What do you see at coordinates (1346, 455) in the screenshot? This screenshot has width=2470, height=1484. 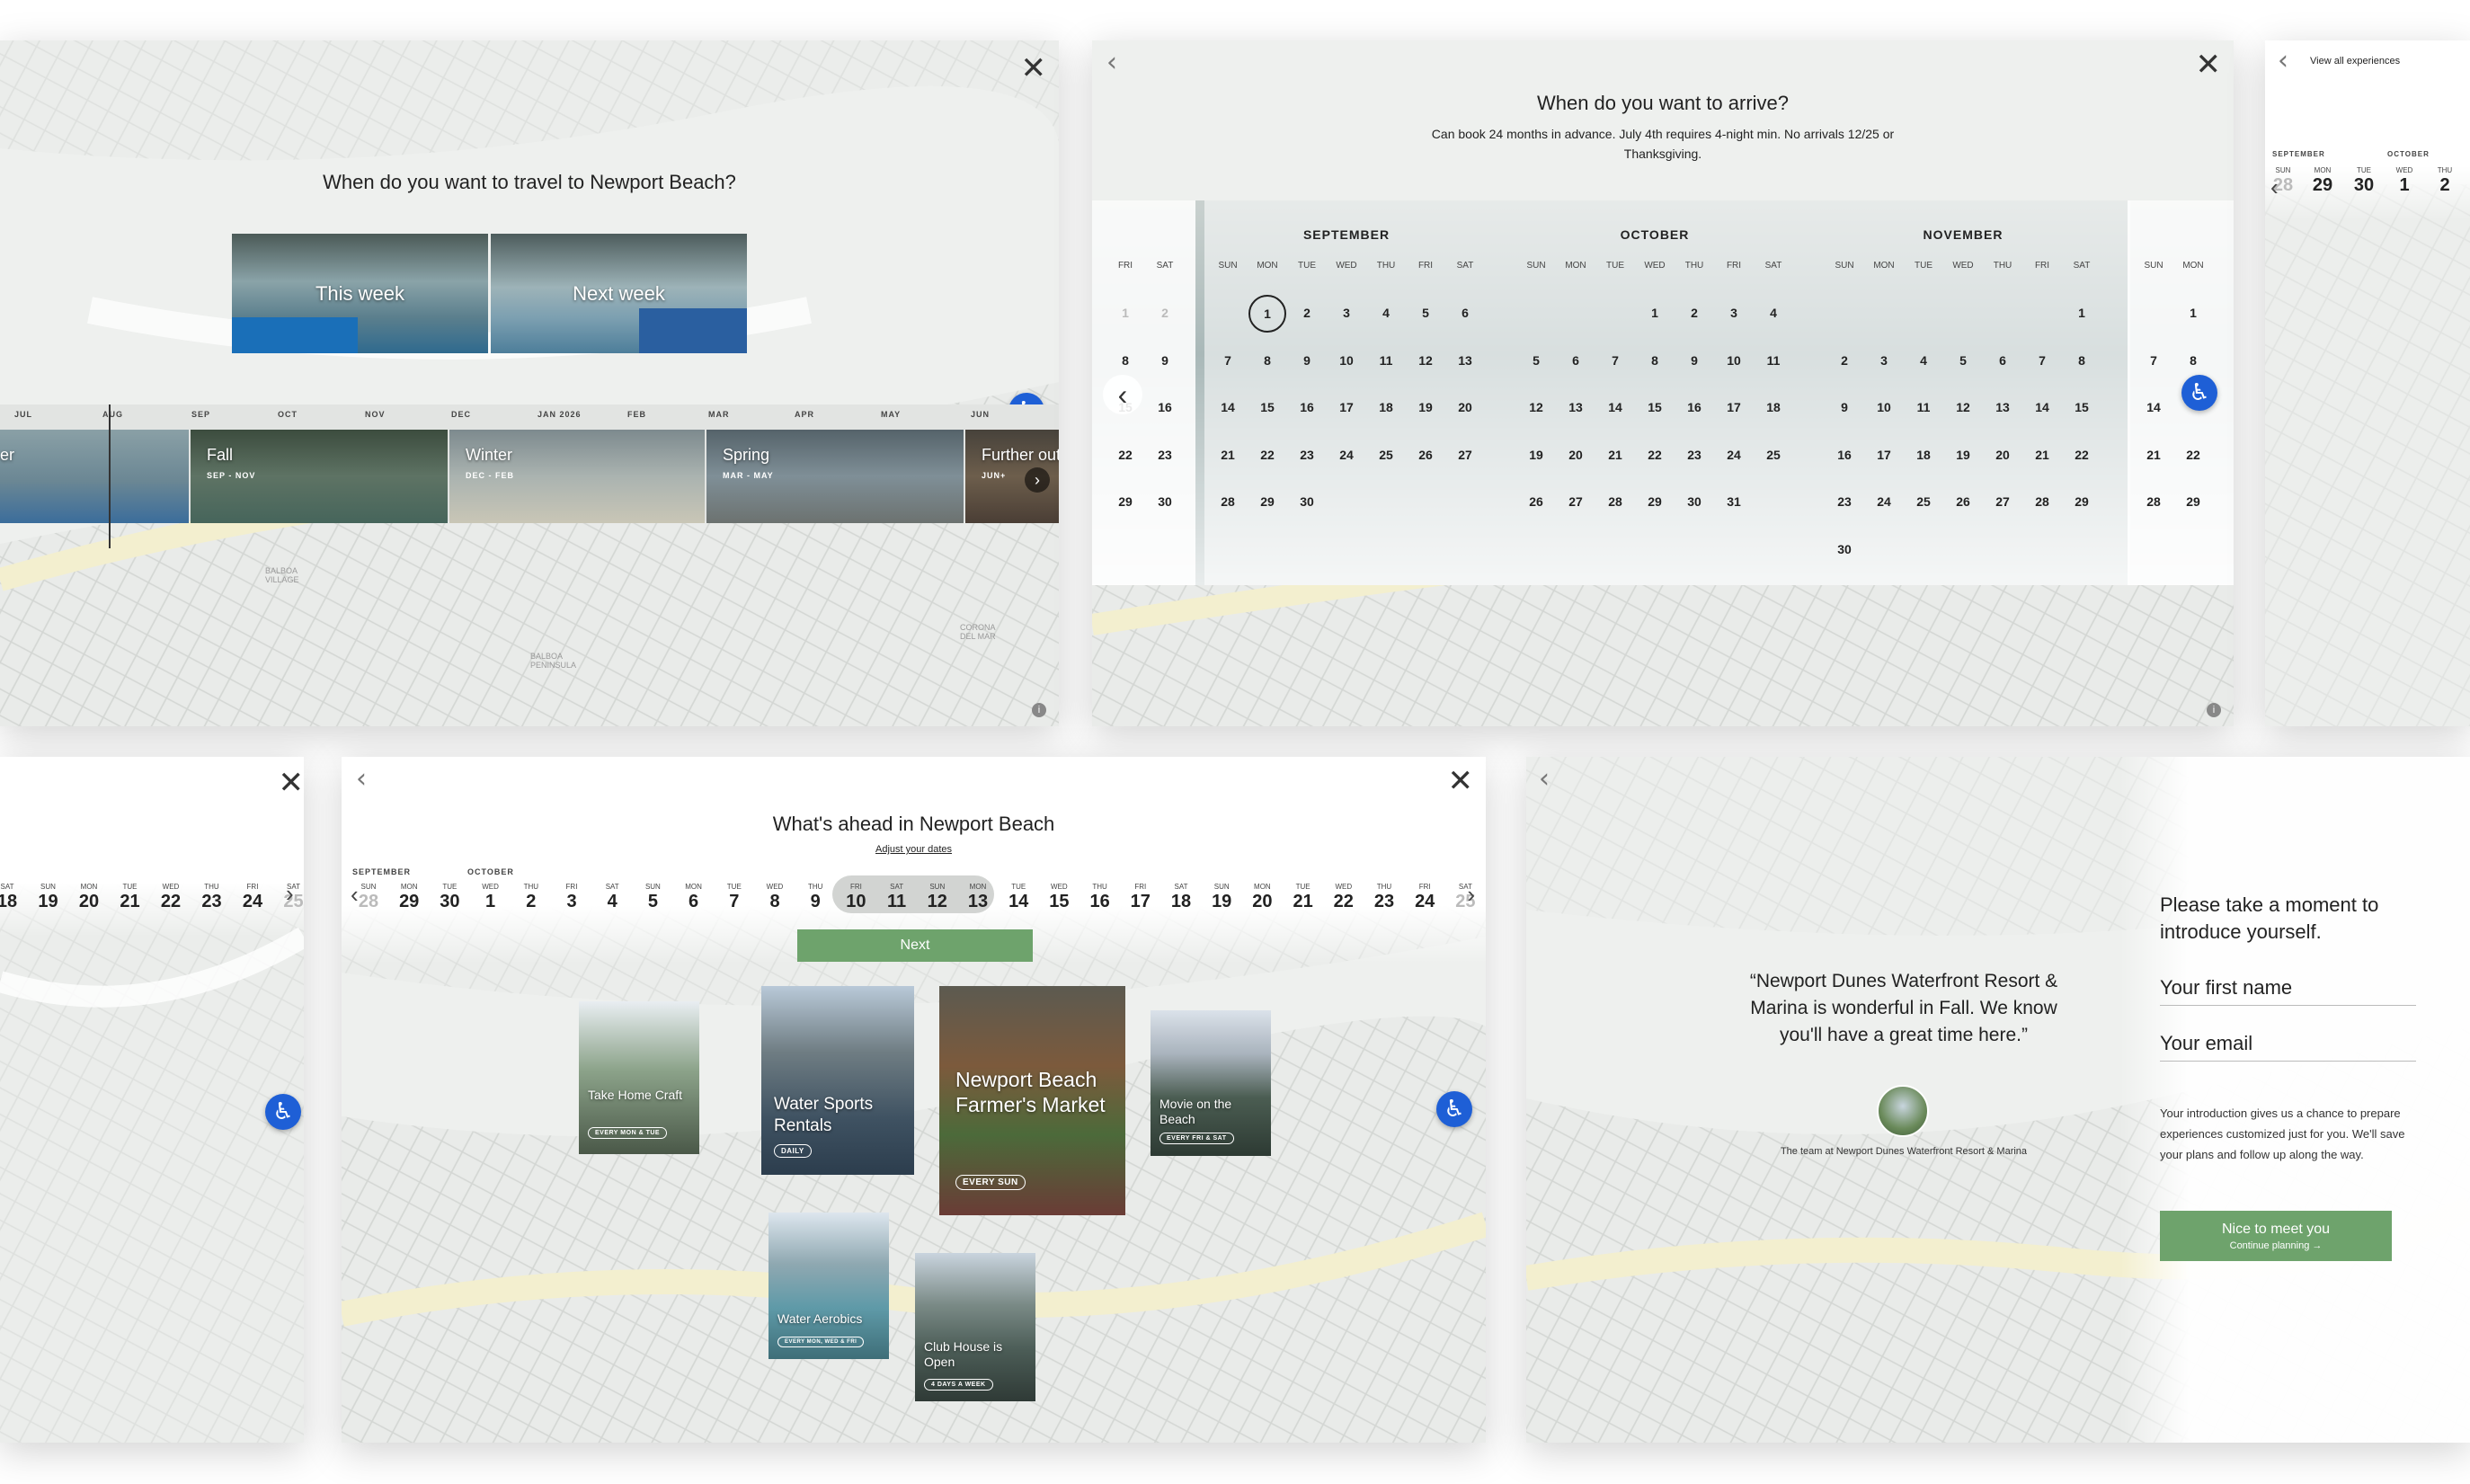 I see `calendar-day: 24` at bounding box center [1346, 455].